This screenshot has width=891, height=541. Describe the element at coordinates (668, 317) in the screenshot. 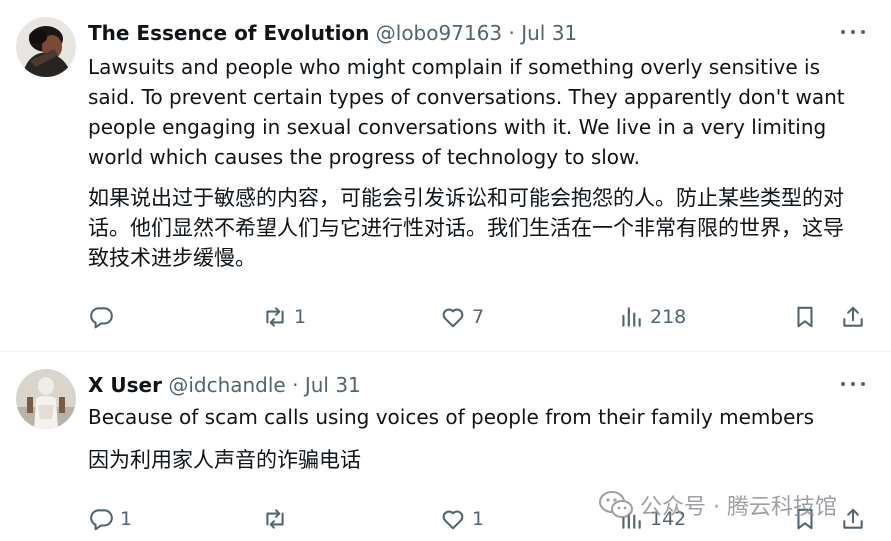

I see `views-count: 218` at that location.